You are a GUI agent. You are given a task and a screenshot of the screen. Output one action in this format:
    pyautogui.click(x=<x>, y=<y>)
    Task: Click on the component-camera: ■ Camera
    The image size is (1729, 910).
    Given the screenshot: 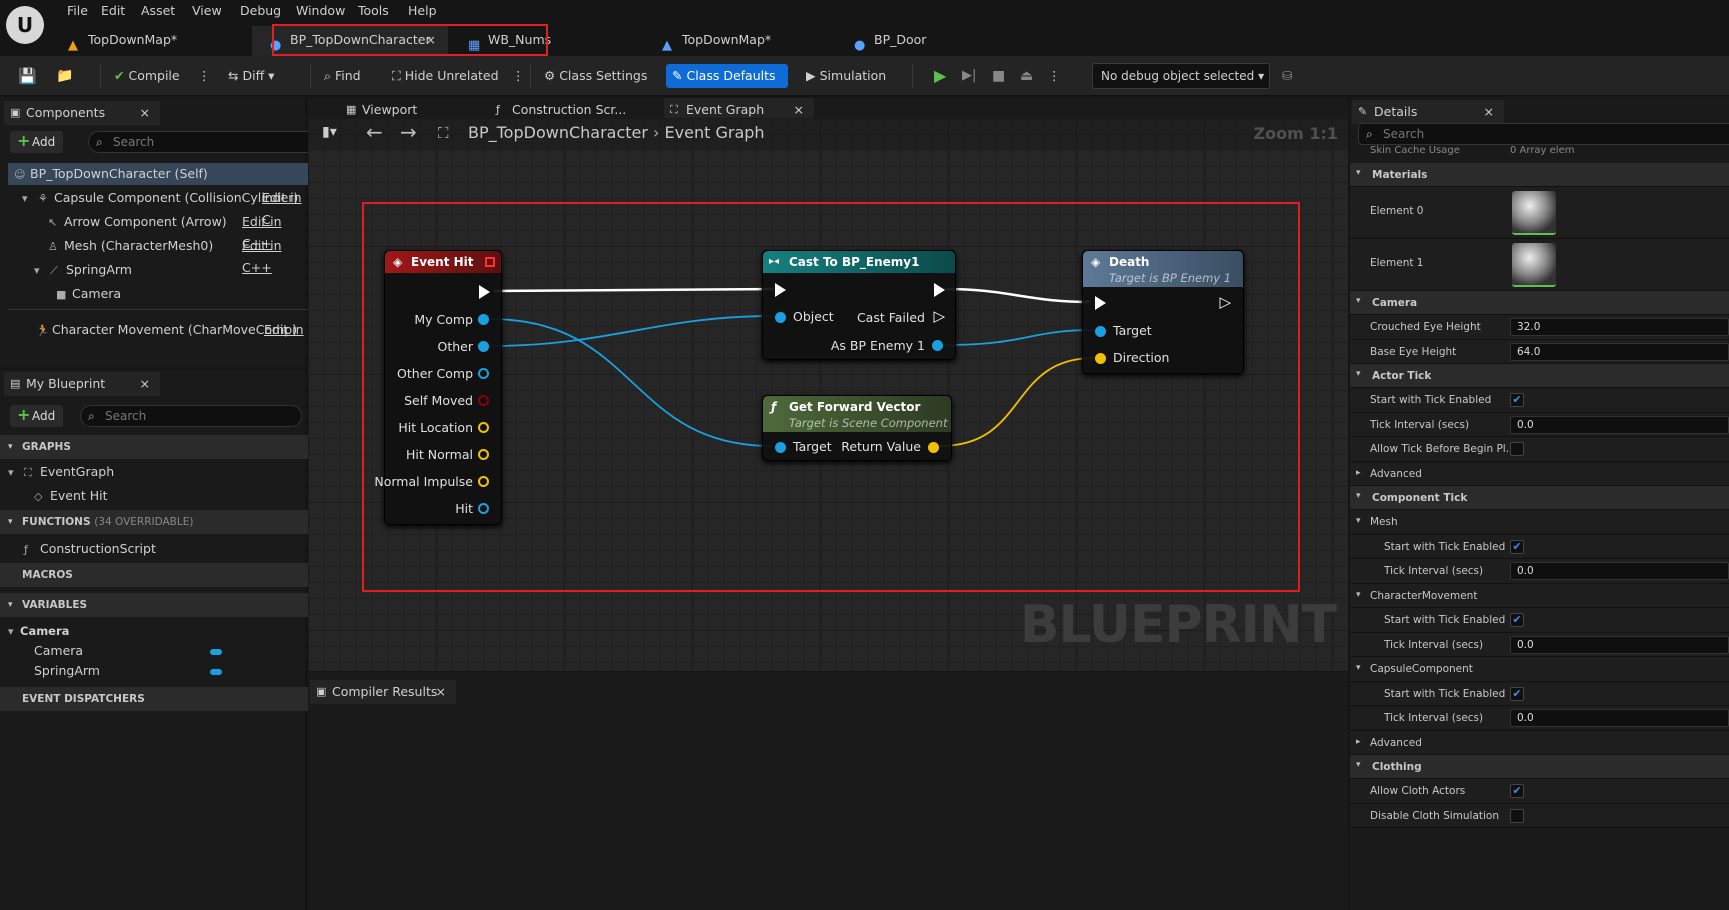 What is the action you would take?
    pyautogui.click(x=88, y=294)
    